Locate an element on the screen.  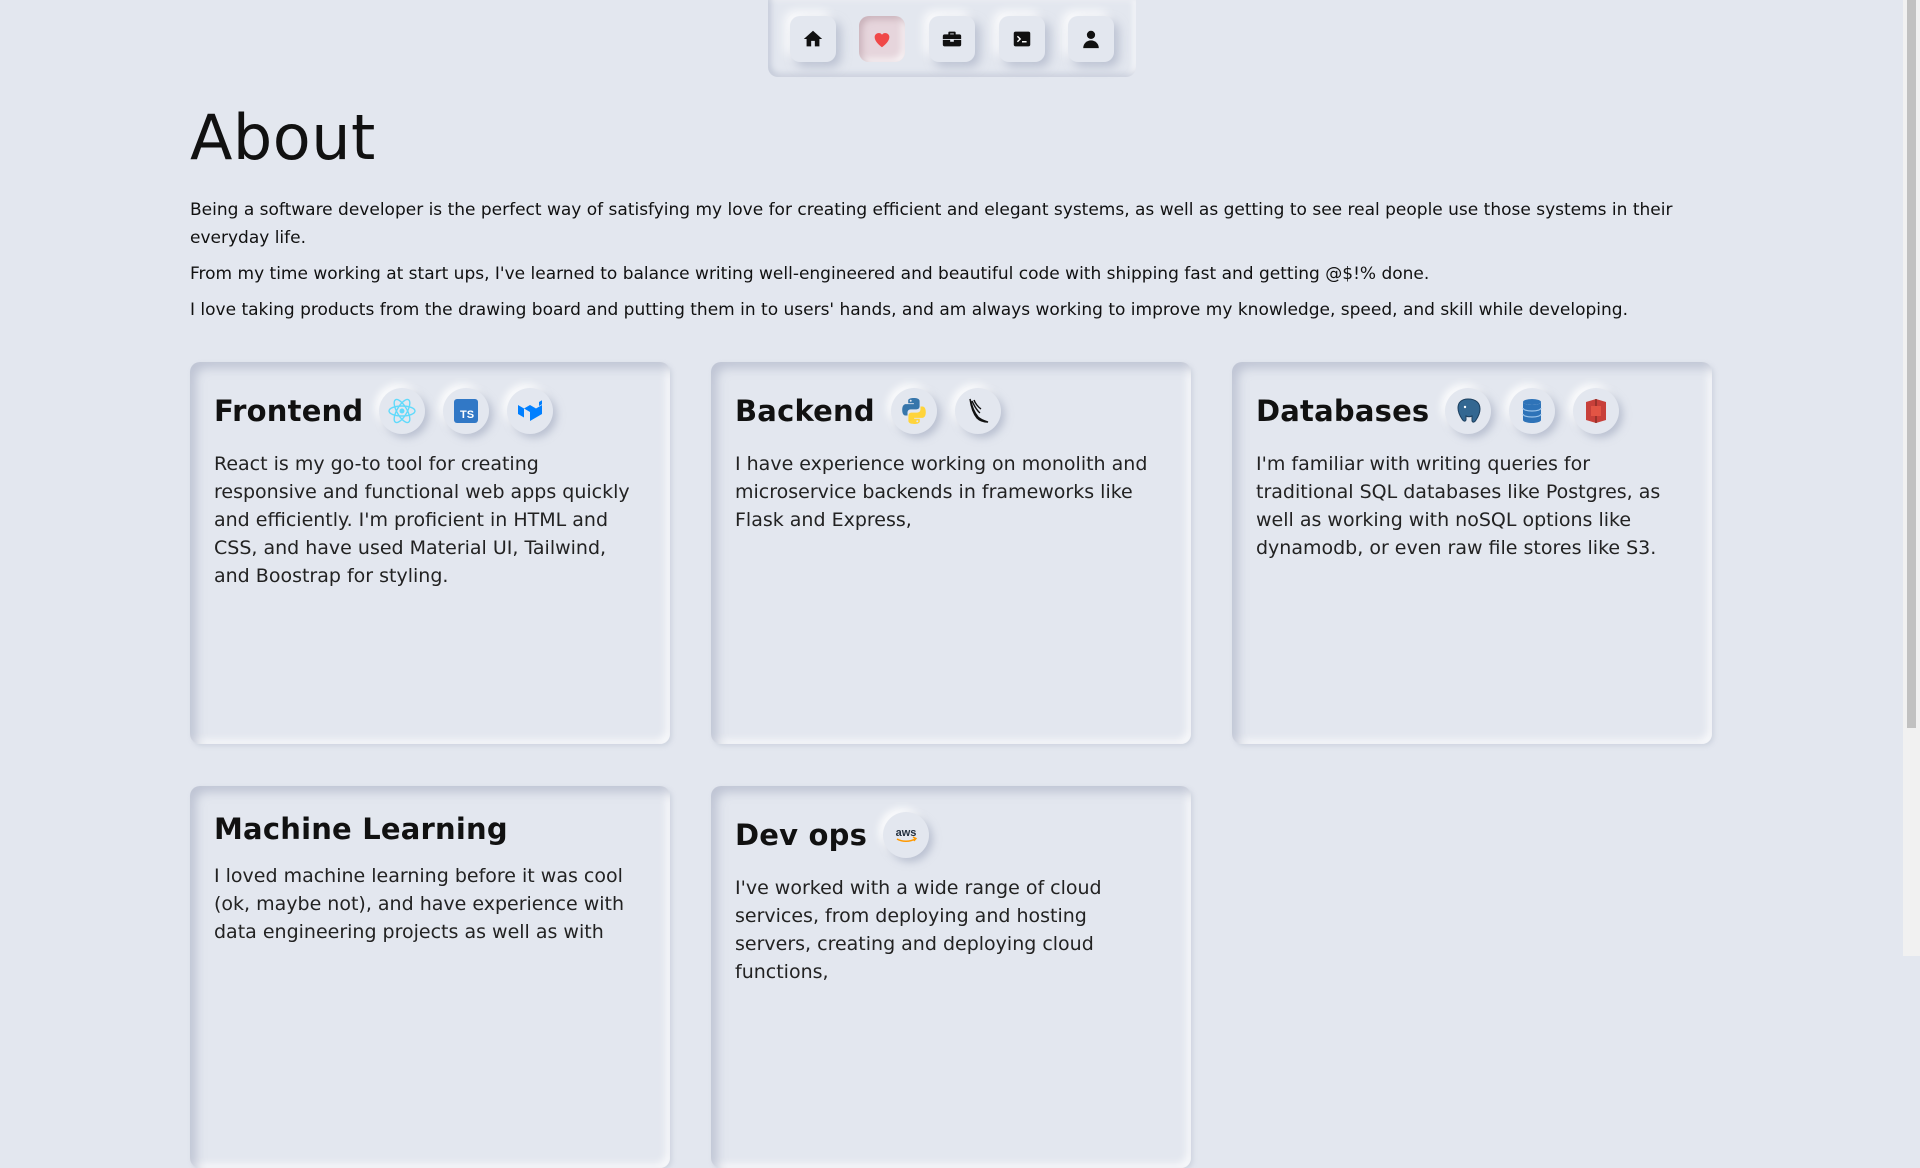
dynamodb-icon is located at coordinates (1532, 411).